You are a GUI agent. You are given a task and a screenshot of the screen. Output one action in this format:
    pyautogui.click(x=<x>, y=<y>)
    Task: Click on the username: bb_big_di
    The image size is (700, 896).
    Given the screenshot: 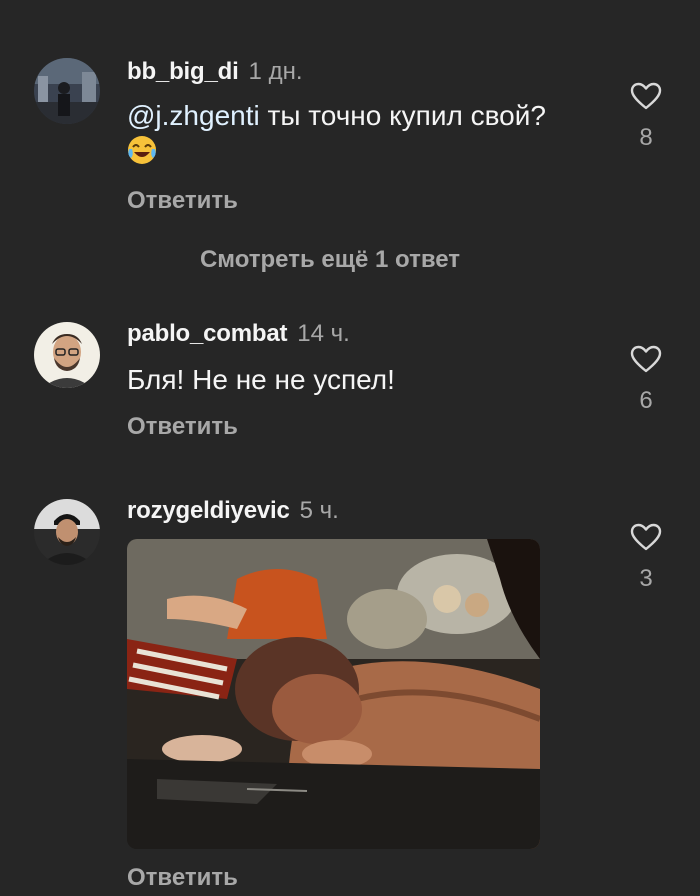 What is the action you would take?
    pyautogui.click(x=183, y=71)
    